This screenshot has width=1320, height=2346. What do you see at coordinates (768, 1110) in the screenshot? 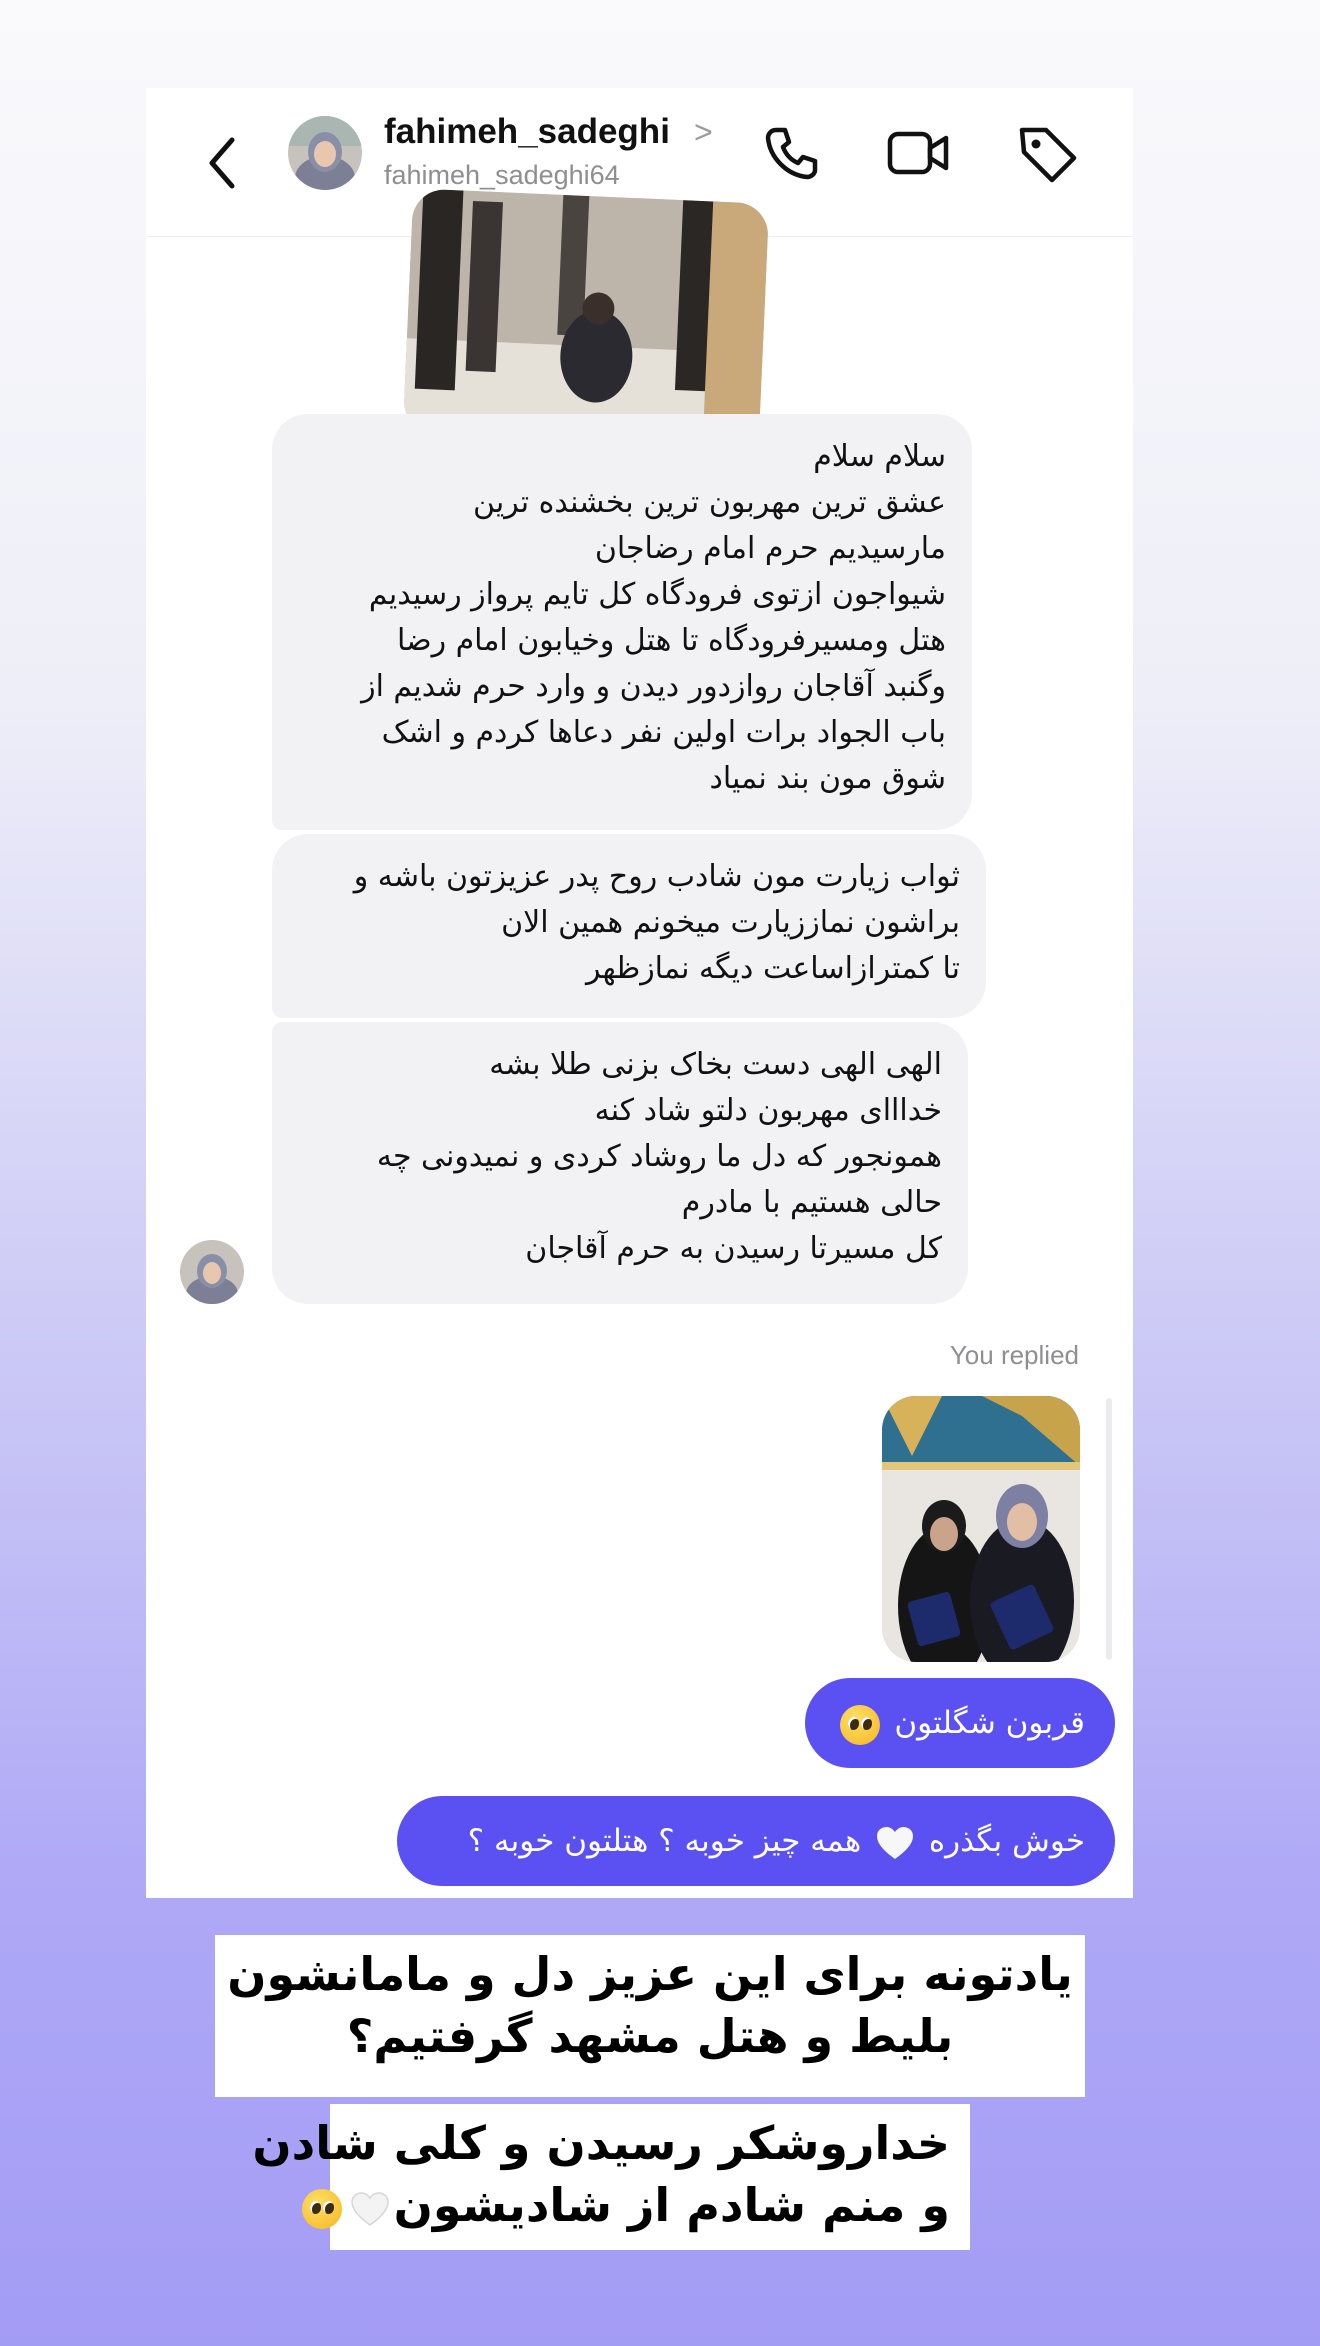
I see `message-line: خدااای مهربون دلتو شاد کنه` at bounding box center [768, 1110].